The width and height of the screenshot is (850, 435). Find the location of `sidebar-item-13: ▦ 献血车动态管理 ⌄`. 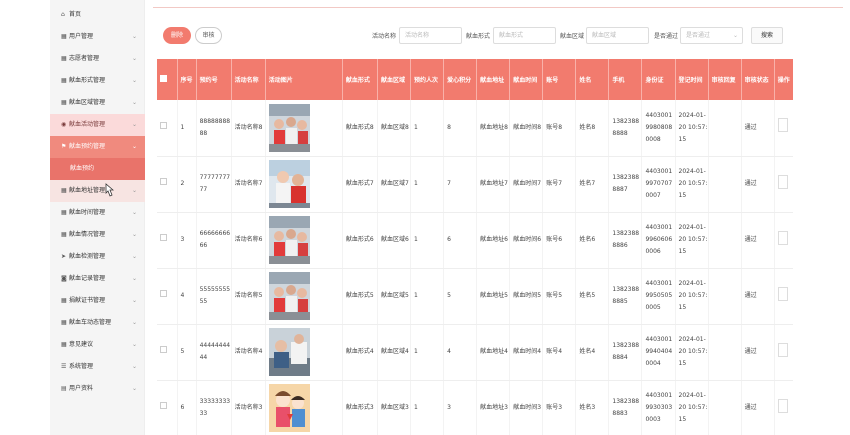

sidebar-item-13: ▦ 献血车动态管理 ⌄ is located at coordinates (97, 323).